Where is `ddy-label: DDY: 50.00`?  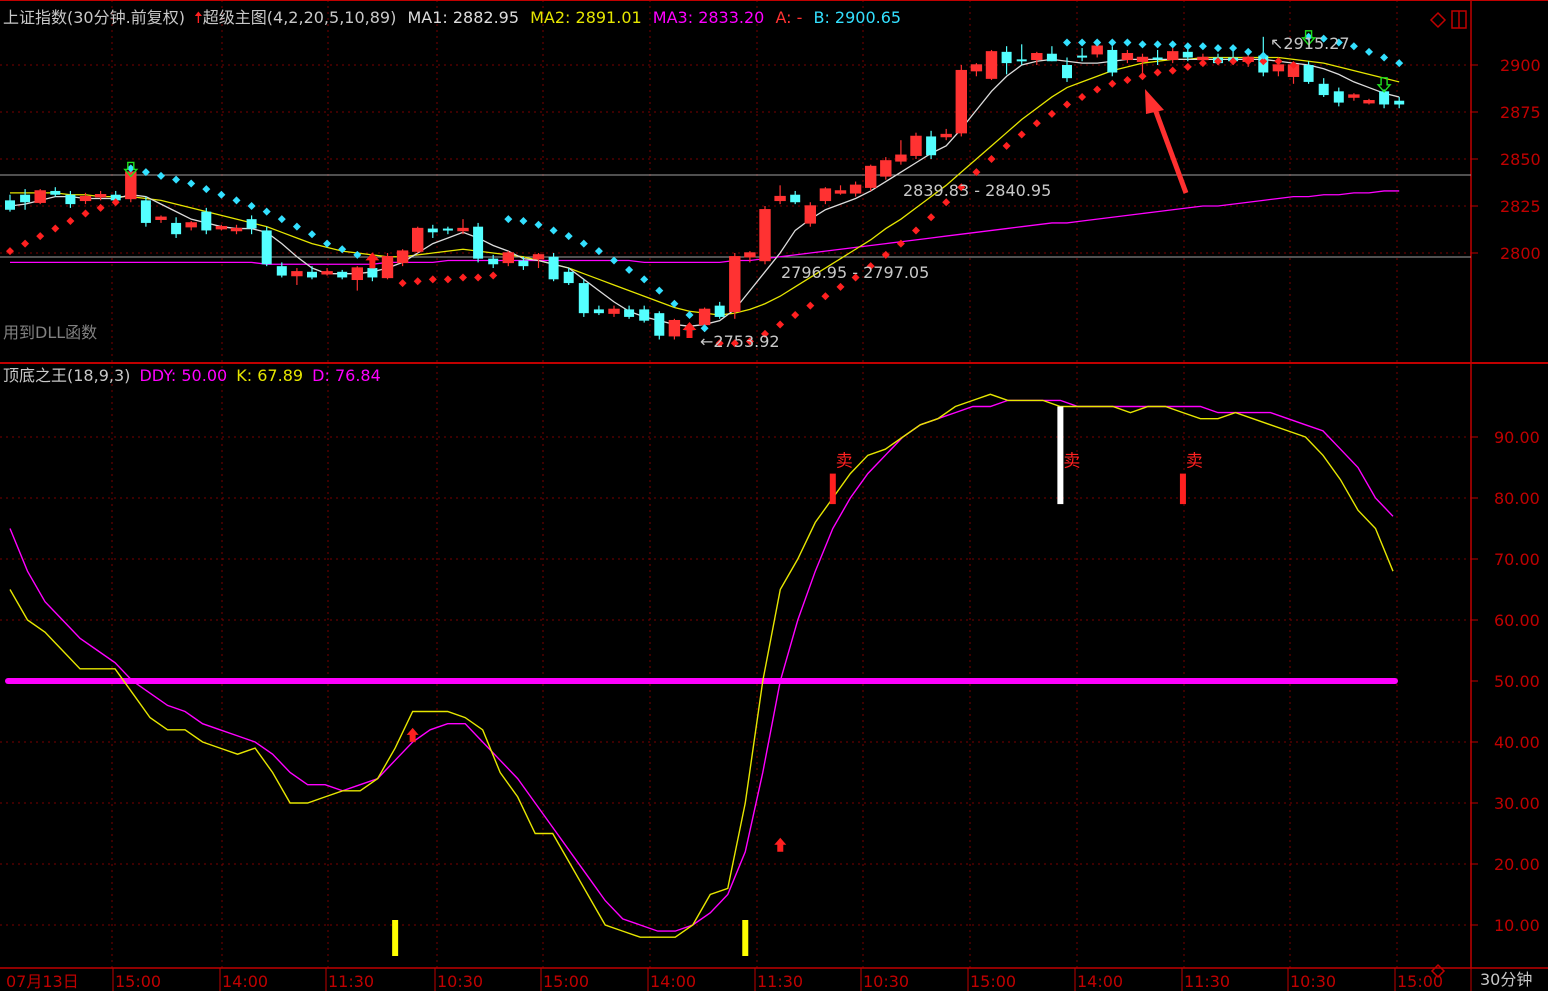 ddy-label: DDY: 50.00 is located at coordinates (183, 375).